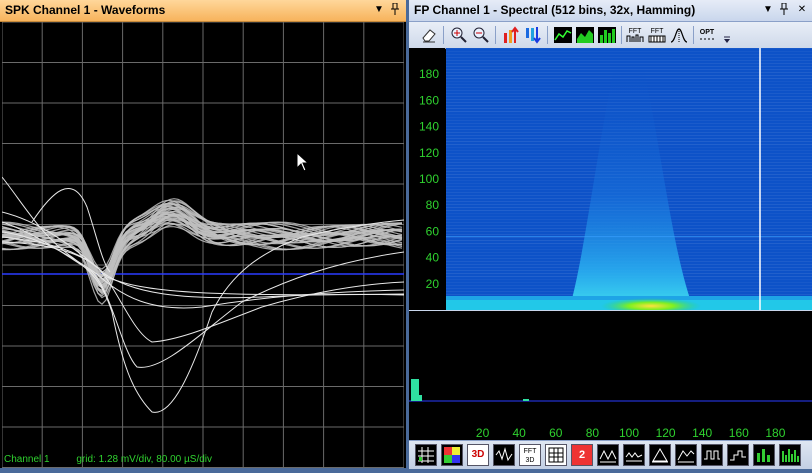 The height and width of the screenshot is (473, 812). What do you see at coordinates (556, 455) in the screenshot?
I see `table-view-icon` at bounding box center [556, 455].